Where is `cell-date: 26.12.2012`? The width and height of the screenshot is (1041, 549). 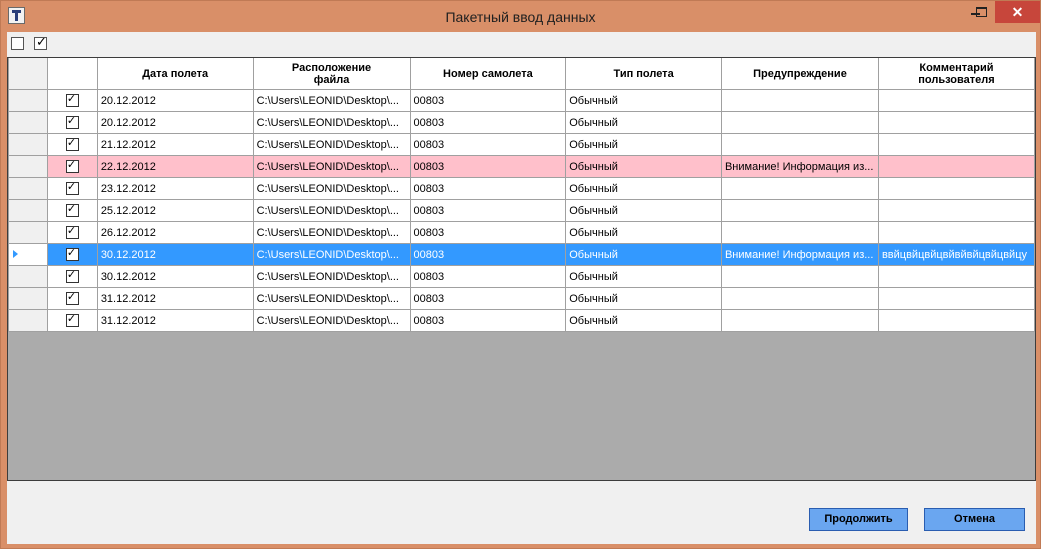 cell-date: 26.12.2012 is located at coordinates (175, 232).